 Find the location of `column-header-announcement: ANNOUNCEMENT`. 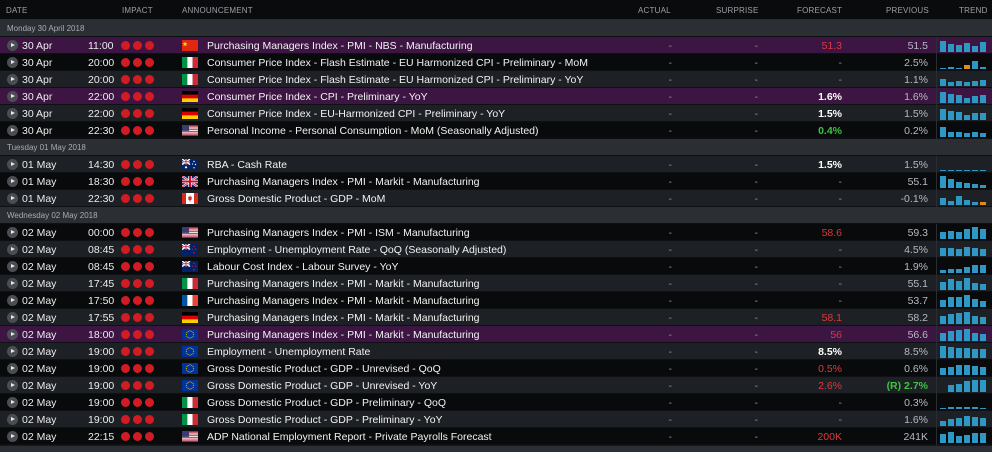

column-header-announcement: ANNOUNCEMENT is located at coordinates (217, 10).